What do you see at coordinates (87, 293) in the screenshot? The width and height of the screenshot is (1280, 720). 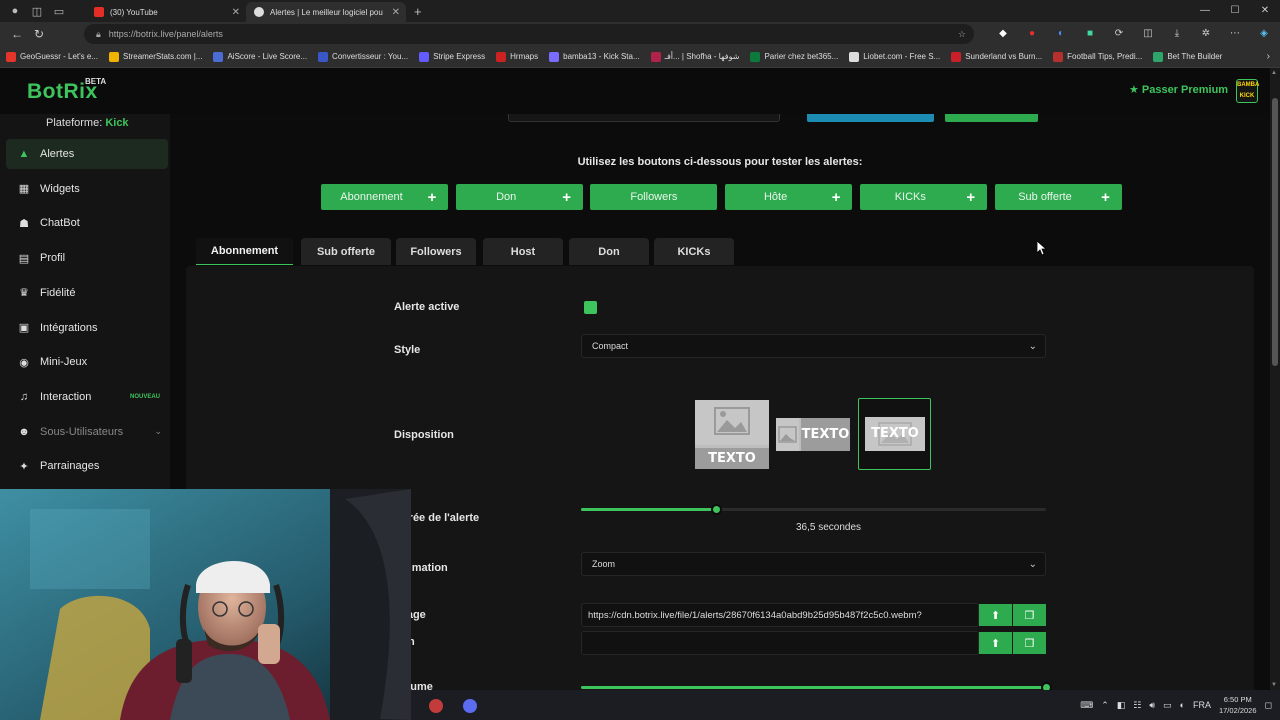 I see `sidebar-item-fid-lit-: ♛ Fidélité` at bounding box center [87, 293].